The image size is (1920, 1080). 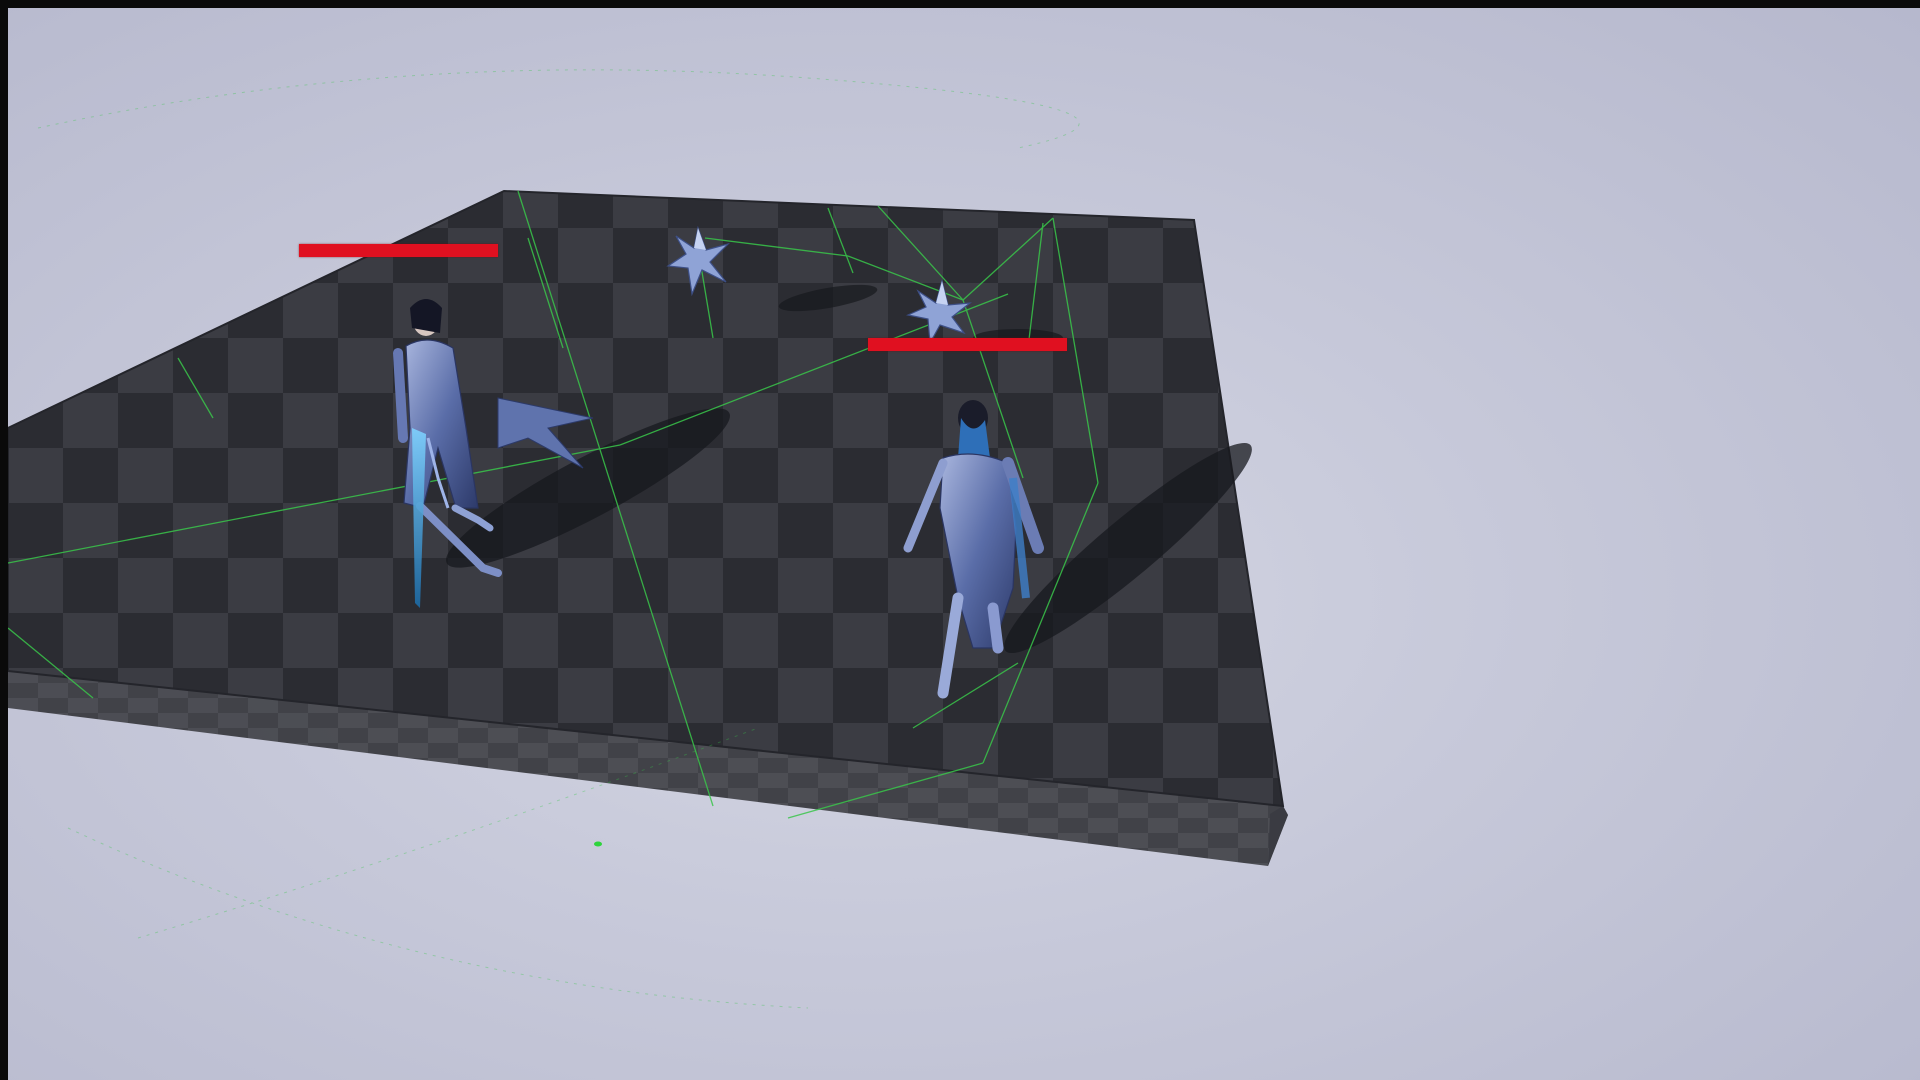 I want to click on enemy-health-bar, so click(x=967, y=344).